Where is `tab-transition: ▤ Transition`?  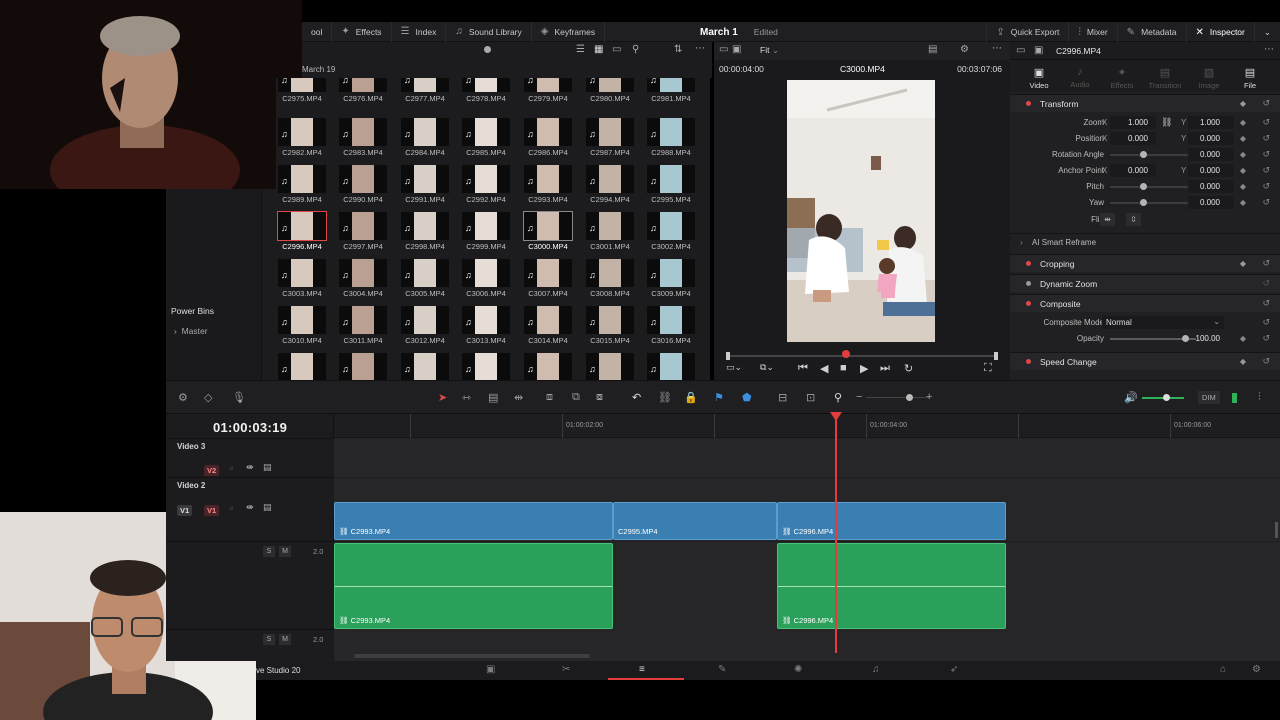
tab-transition: ▤ Transition is located at coordinates (1165, 78).